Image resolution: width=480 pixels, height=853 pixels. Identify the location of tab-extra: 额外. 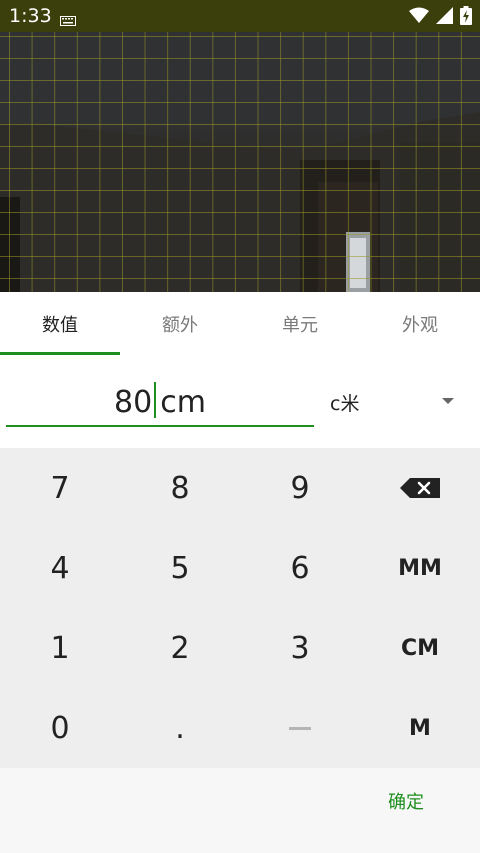
(180, 323).